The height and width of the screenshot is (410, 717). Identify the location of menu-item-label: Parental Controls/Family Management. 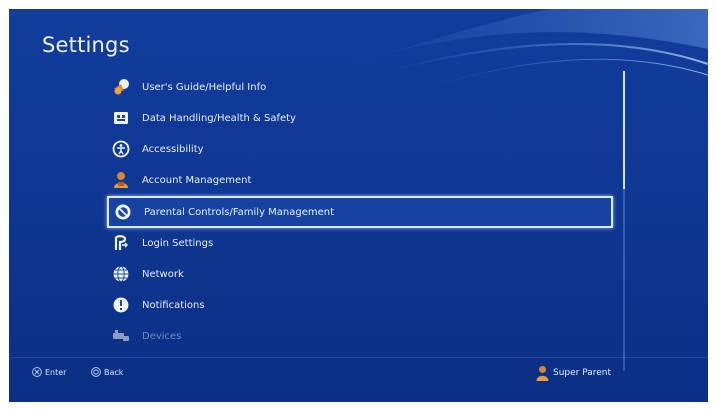
(239, 212).